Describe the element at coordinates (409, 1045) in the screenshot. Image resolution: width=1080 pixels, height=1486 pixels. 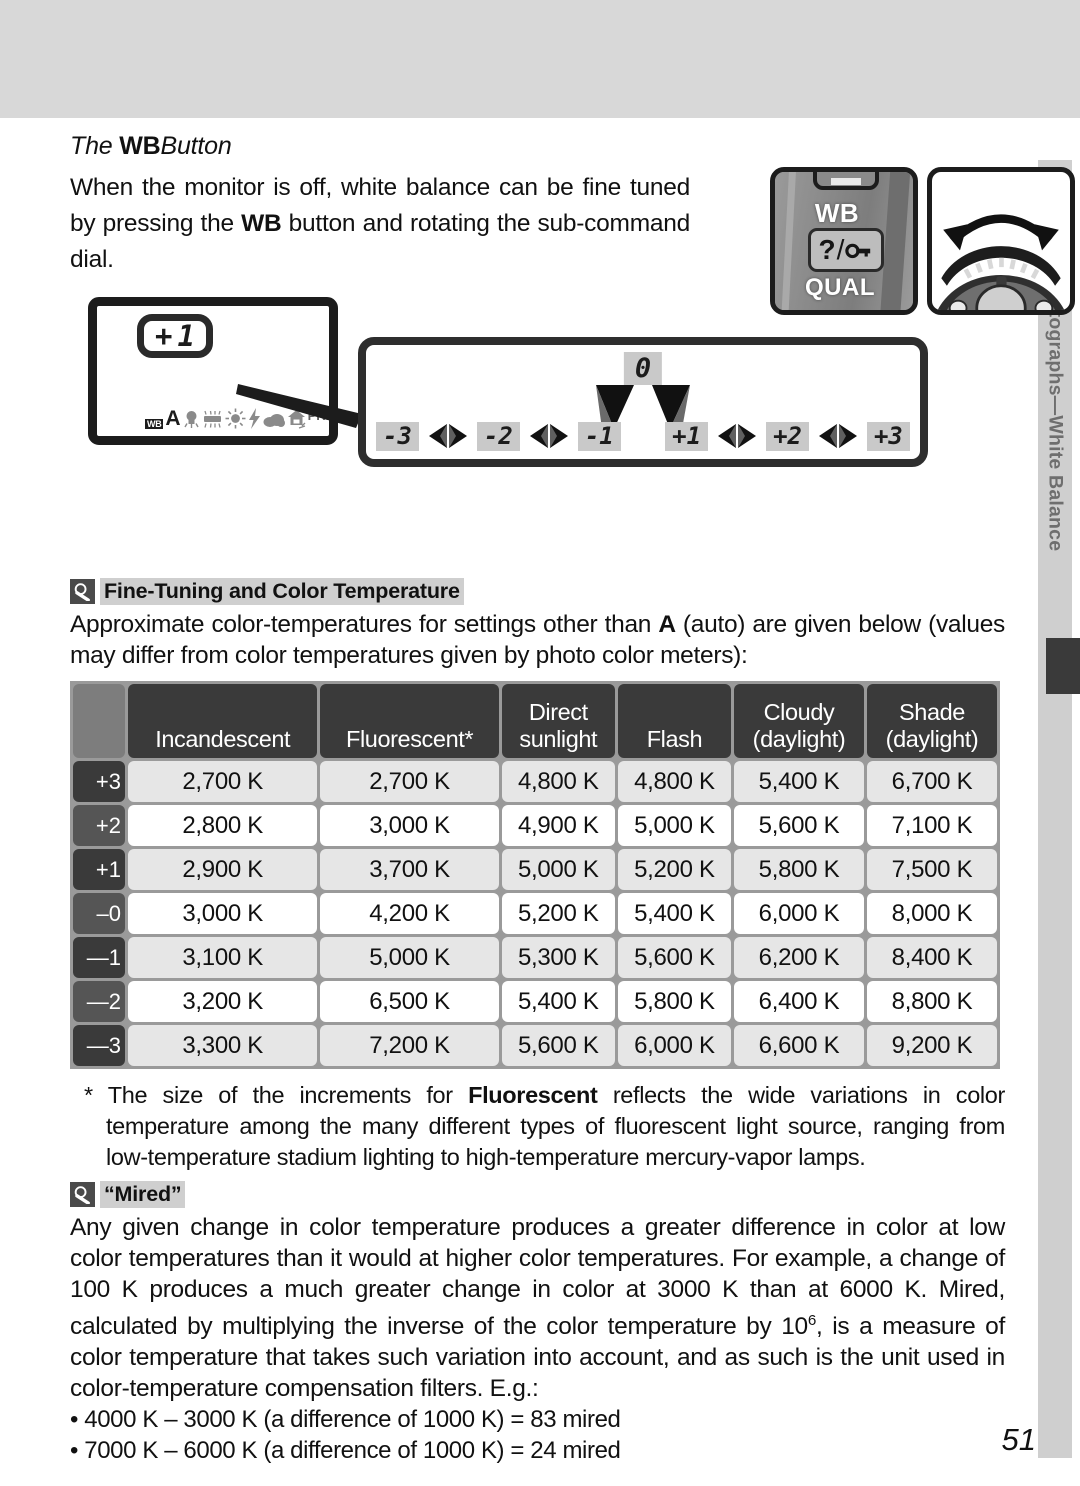
I see `cell-value: 7,200 K` at that location.